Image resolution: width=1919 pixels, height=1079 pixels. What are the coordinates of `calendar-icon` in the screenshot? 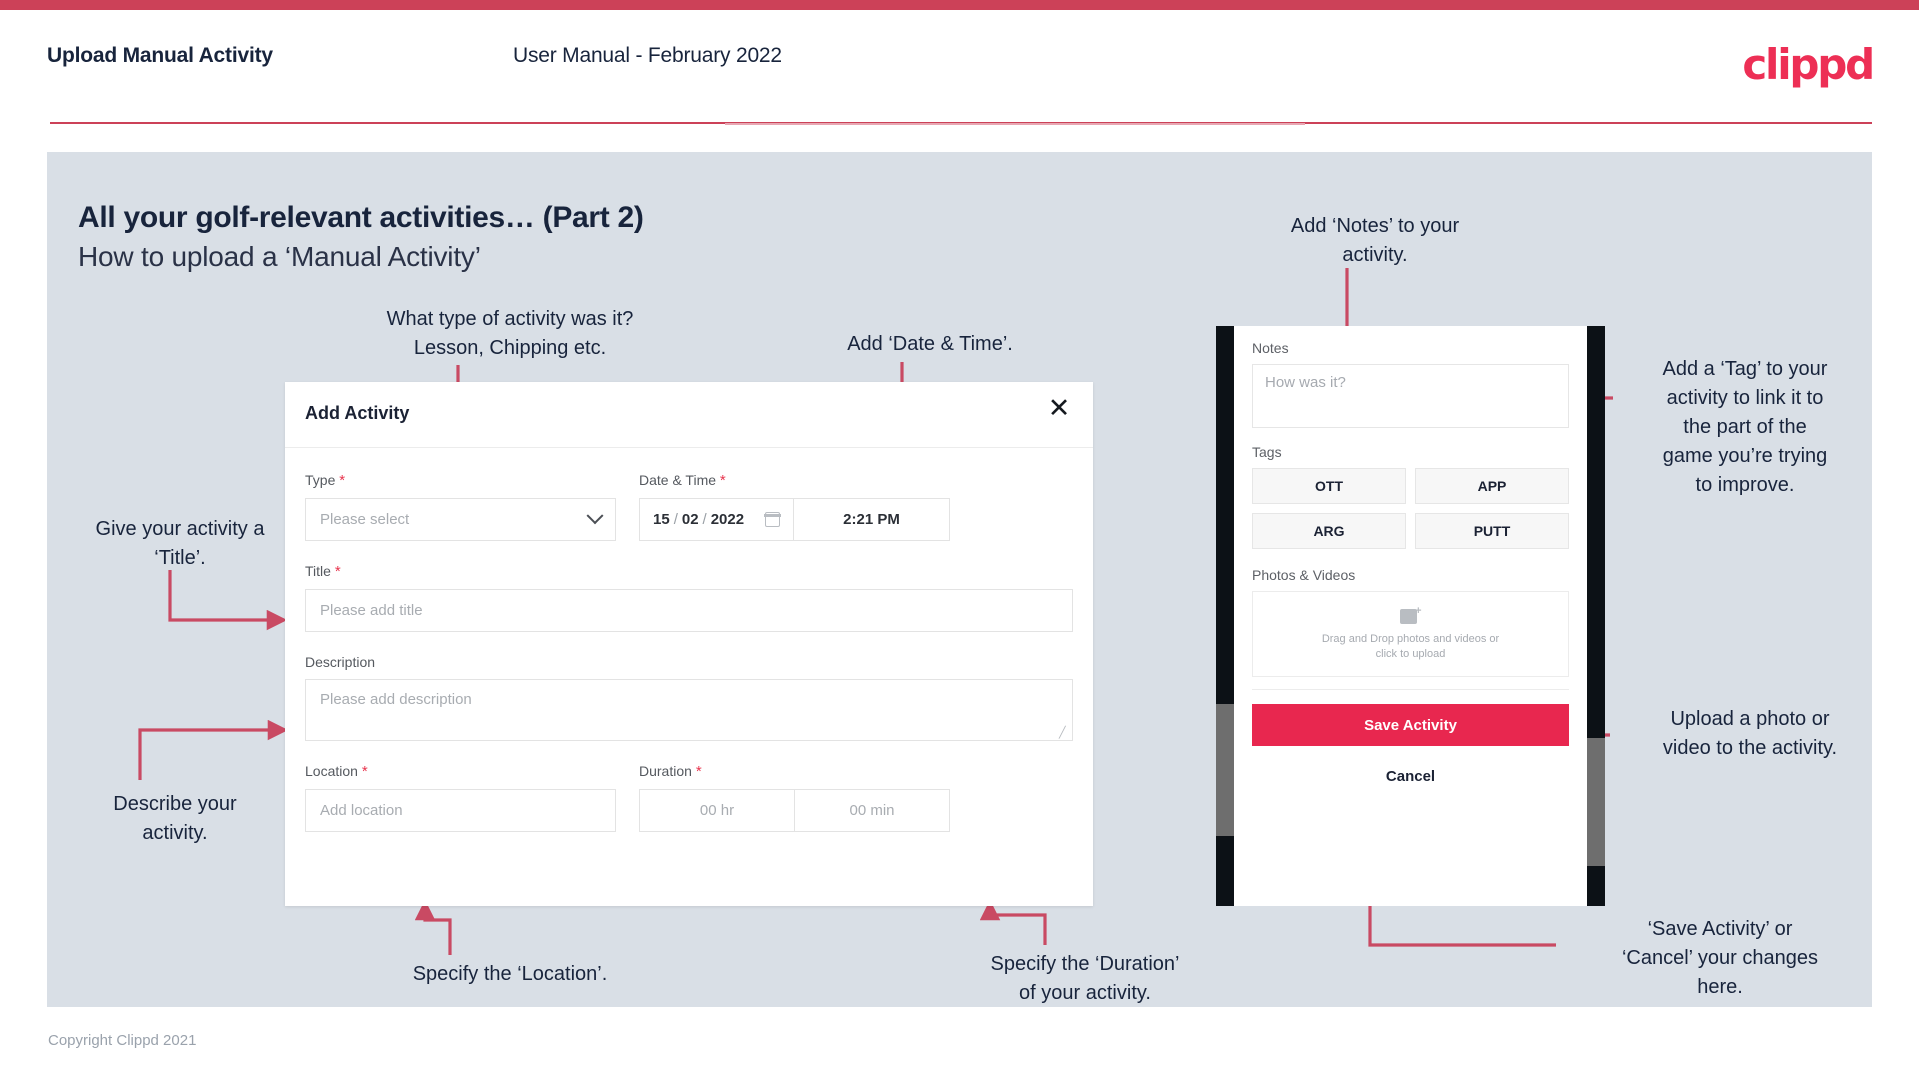 It's located at (772, 519).